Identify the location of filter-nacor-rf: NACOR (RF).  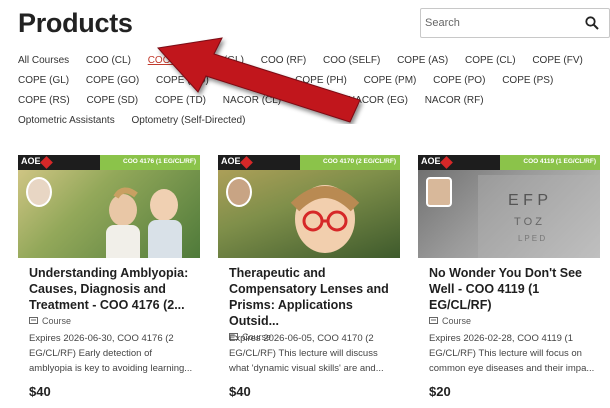
(454, 101).